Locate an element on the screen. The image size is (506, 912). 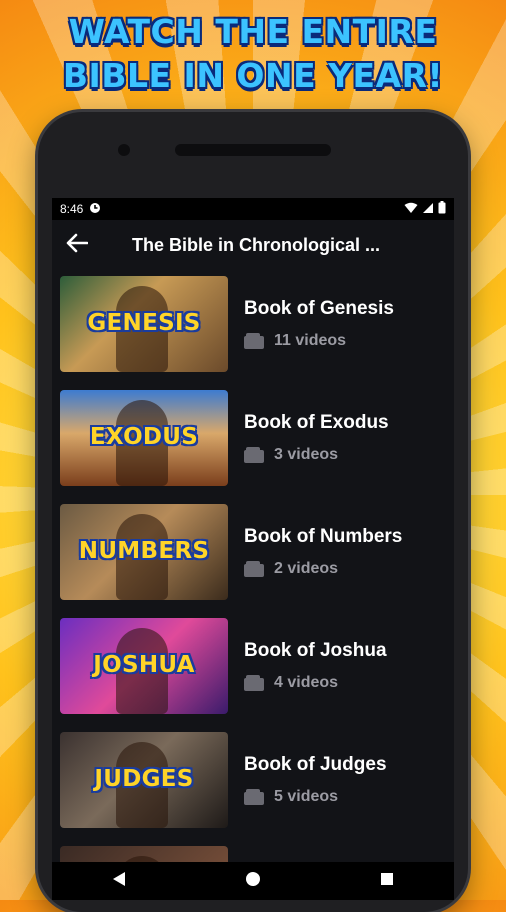
battery-icon is located at coordinates (442, 209).